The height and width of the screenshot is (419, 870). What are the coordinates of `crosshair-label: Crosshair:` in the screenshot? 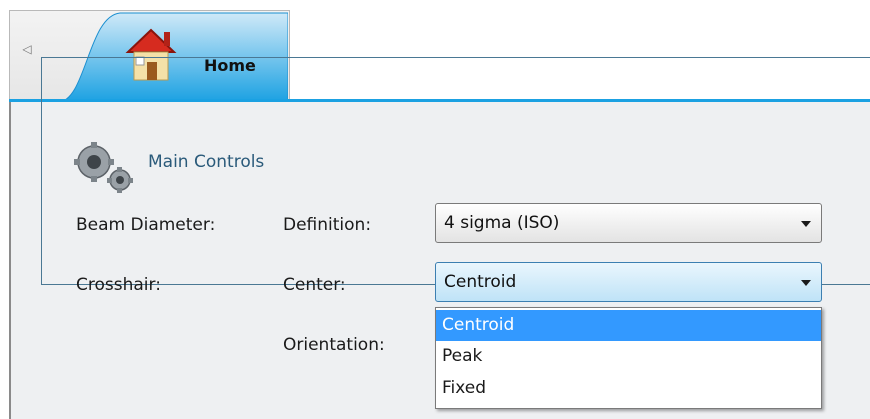 It's located at (118, 285).